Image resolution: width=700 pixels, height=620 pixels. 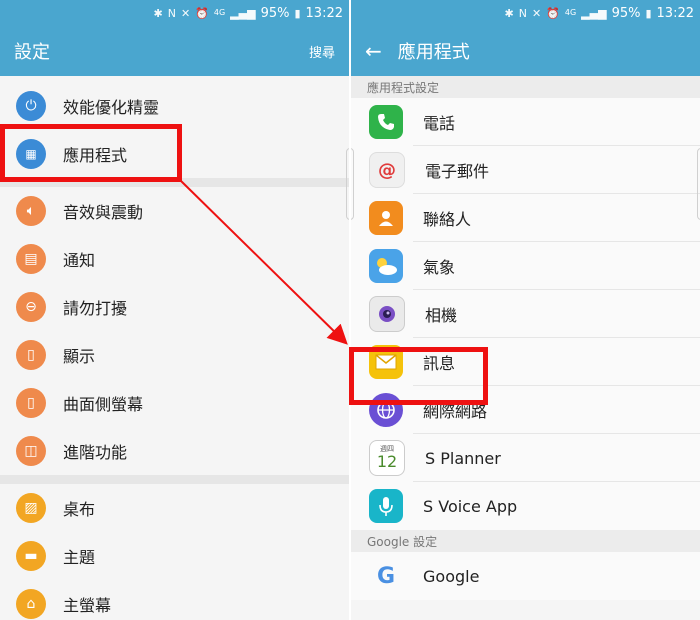 What do you see at coordinates (386, 218) in the screenshot?
I see `contacts-icon` at bounding box center [386, 218].